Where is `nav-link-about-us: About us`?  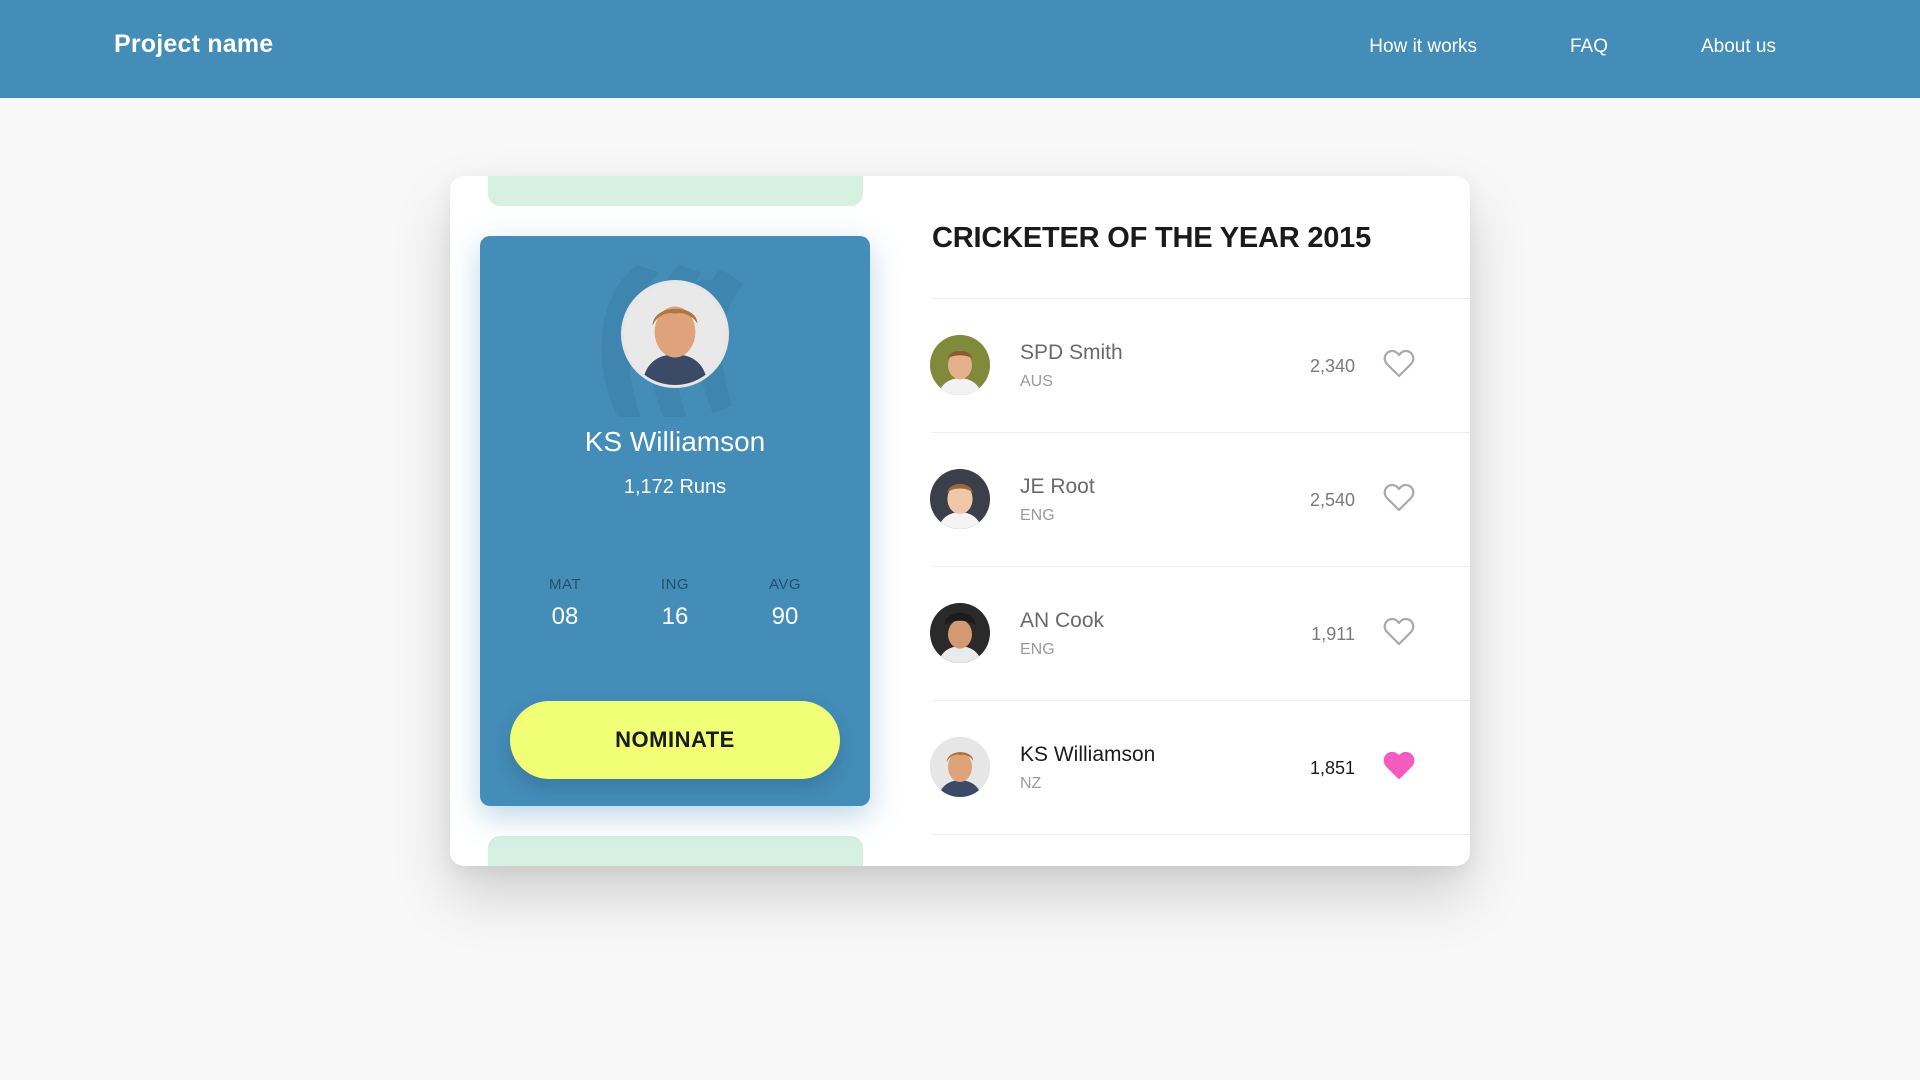 nav-link-about-us: About us is located at coordinates (1738, 47).